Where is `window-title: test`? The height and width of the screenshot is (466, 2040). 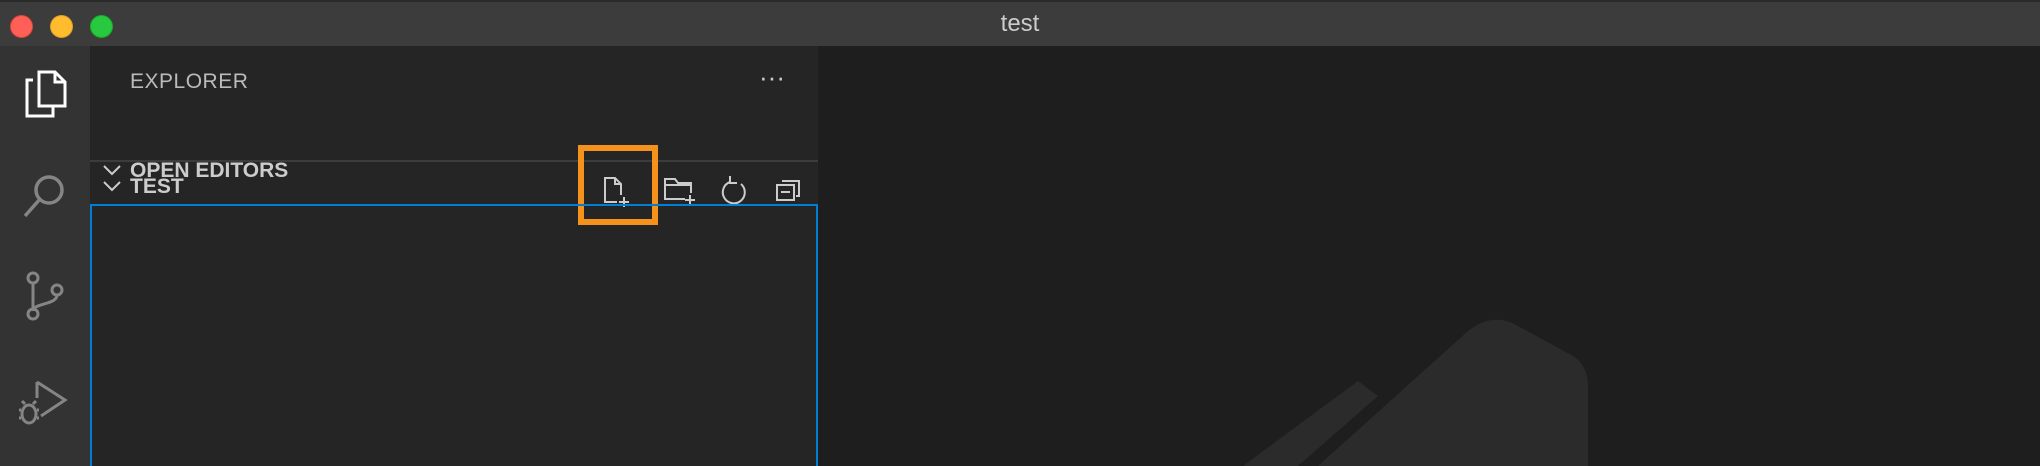 window-title: test is located at coordinates (1020, 23).